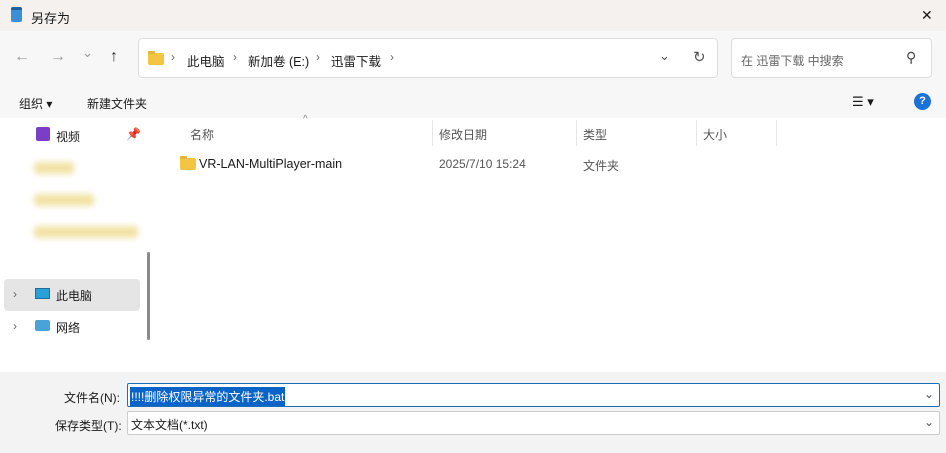 This screenshot has width=946, height=453. I want to click on filetype-select: 文本文档(*.txt) ⌄, so click(533, 423).